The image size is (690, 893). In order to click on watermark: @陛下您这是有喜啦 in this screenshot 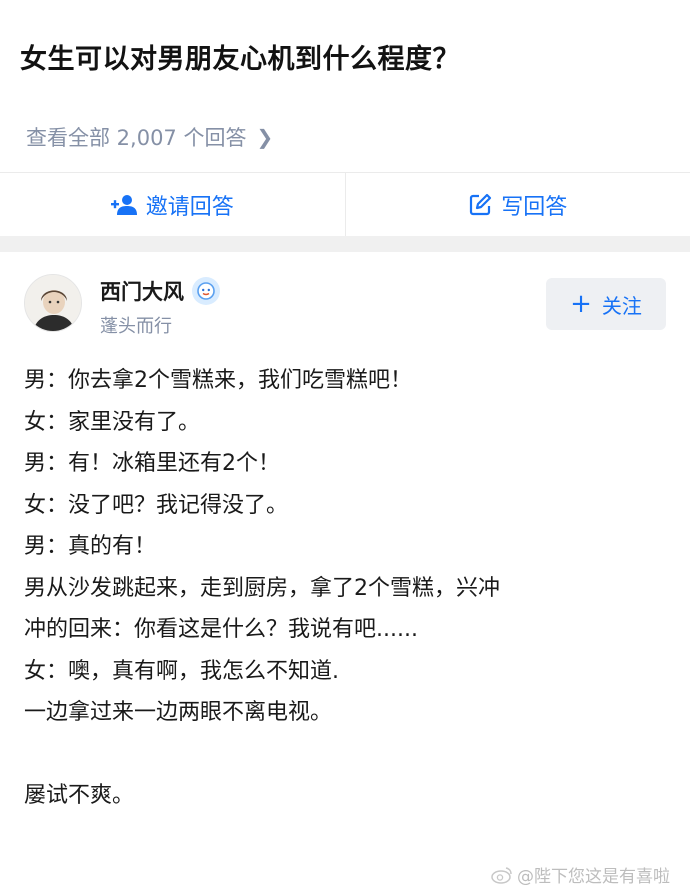, I will do `click(580, 874)`.